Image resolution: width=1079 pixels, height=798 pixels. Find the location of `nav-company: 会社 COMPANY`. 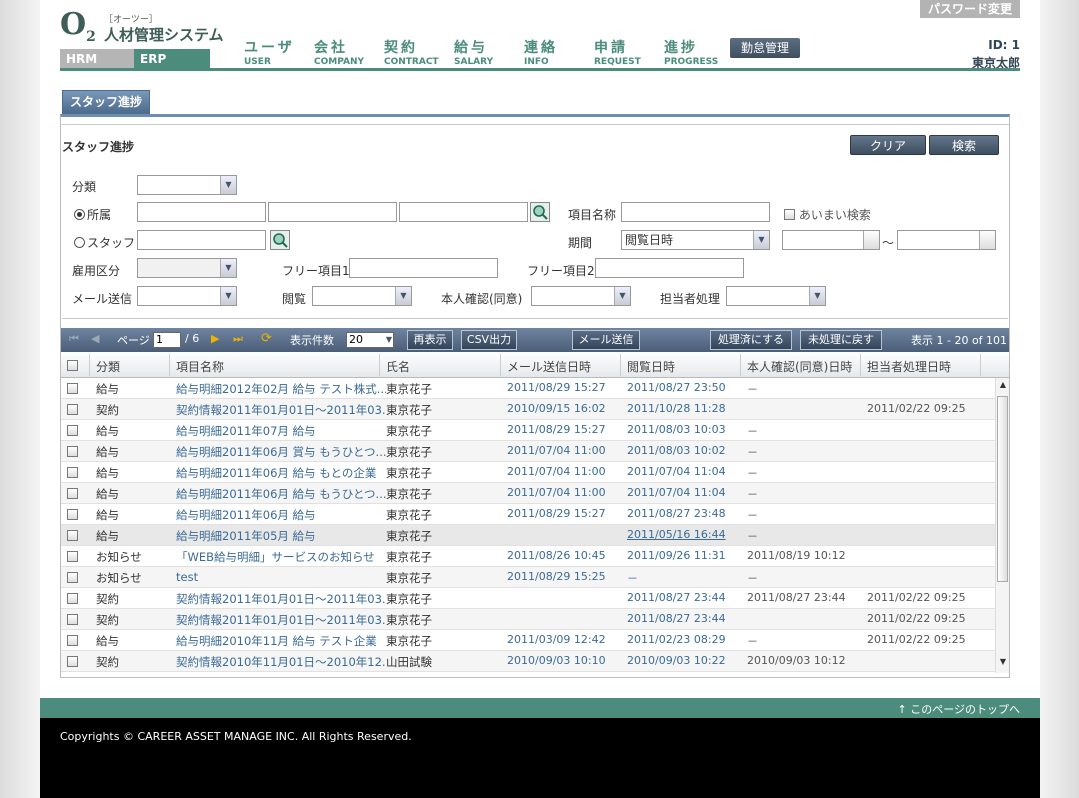

nav-company: 会社 COMPANY is located at coordinates (349, 54).